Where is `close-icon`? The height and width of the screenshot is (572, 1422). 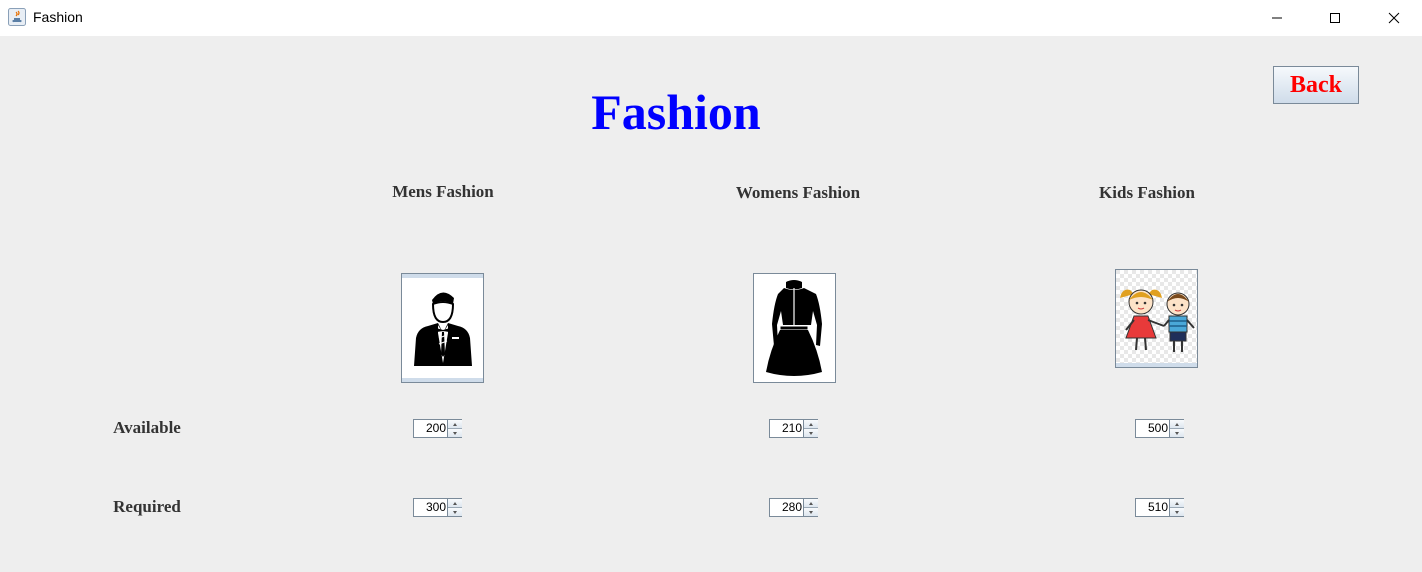
close-icon is located at coordinates (1394, 18).